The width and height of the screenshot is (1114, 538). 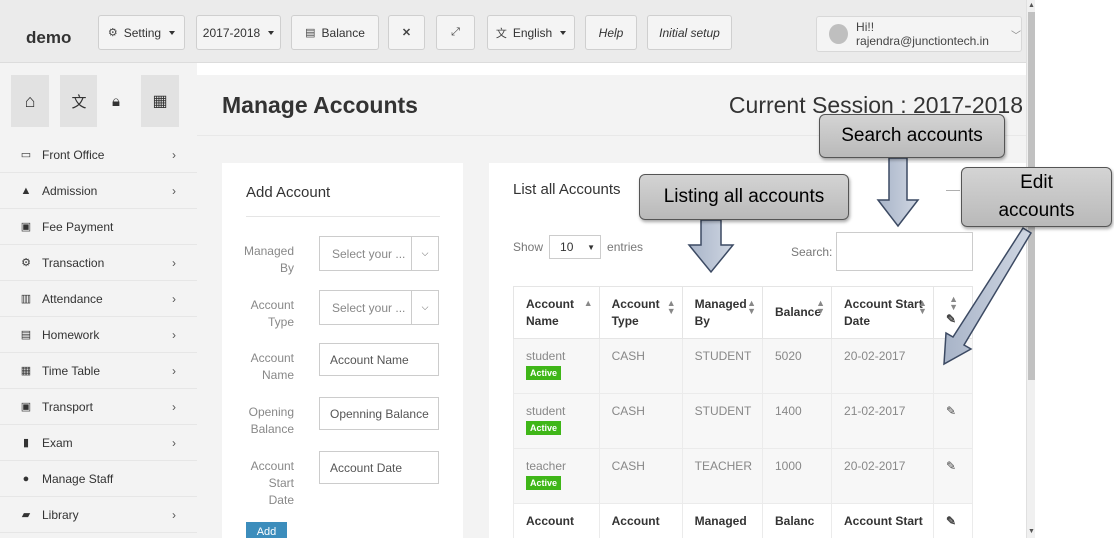 I want to click on database-icon: ▤, so click(x=310, y=33).